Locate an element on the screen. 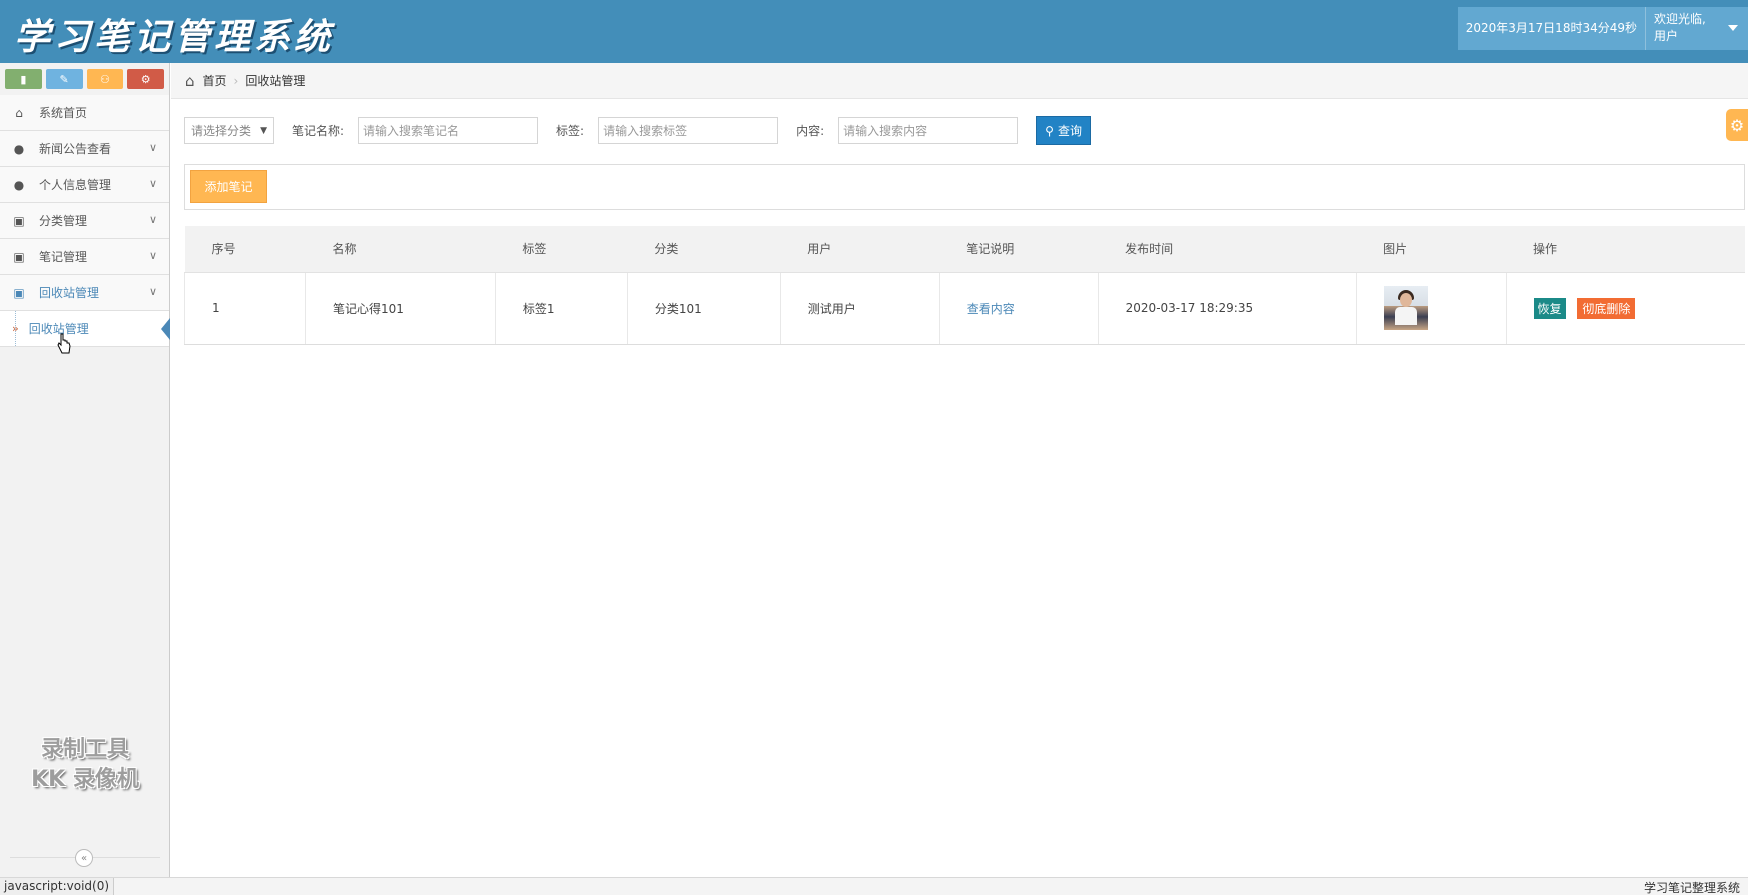 The width and height of the screenshot is (1748, 895). sidebar-item-news: ● 新闻公告查看 ∨ is located at coordinates (84, 149).